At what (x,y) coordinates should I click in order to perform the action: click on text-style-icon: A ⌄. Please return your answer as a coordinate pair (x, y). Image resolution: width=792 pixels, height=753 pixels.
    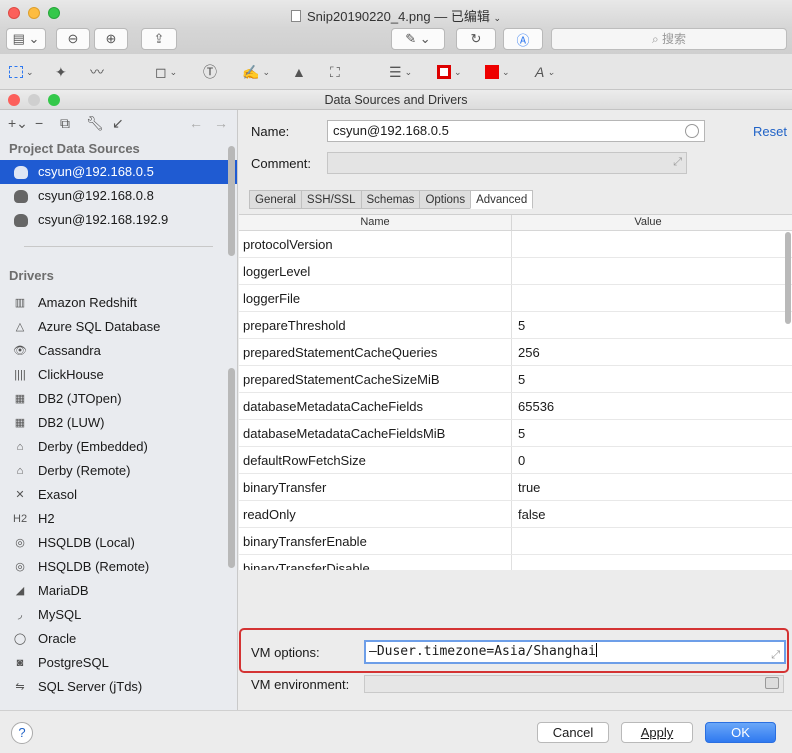
    Looking at the image, I should click on (545, 72).